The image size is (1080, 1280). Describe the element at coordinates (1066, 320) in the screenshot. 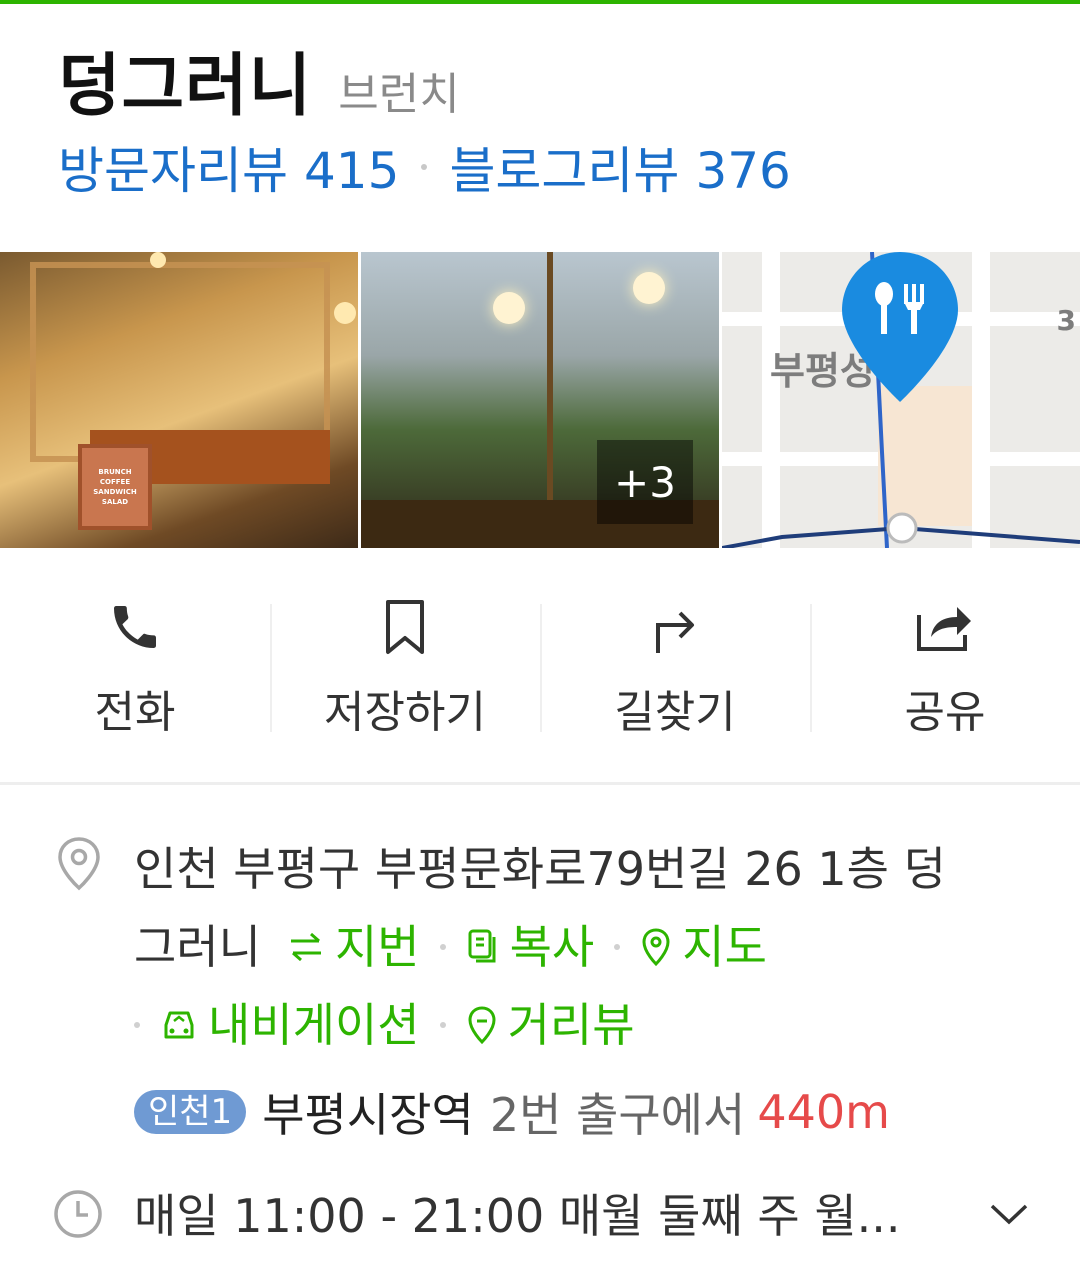

I see `map-area-label: 3` at that location.